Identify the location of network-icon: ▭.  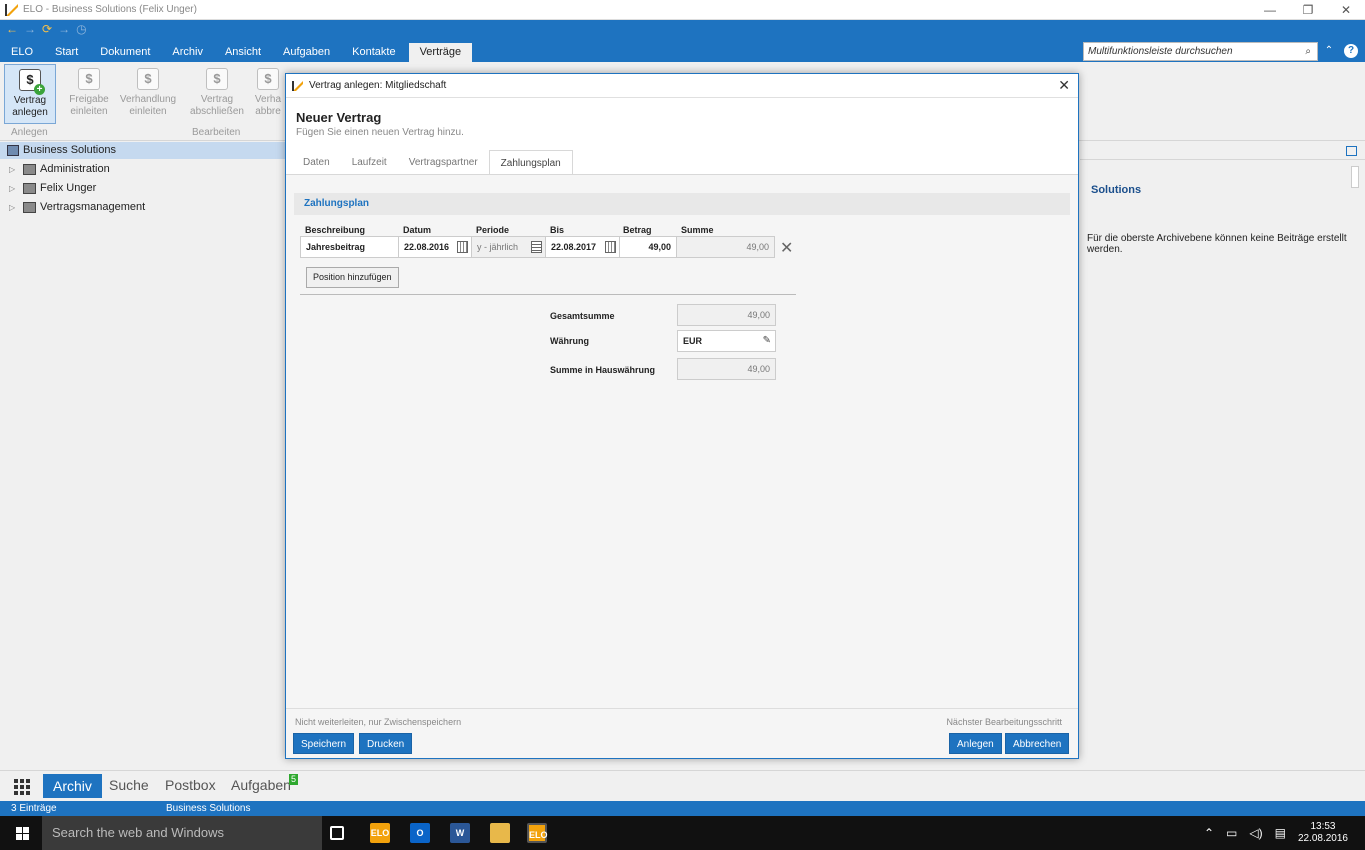
(1231, 833).